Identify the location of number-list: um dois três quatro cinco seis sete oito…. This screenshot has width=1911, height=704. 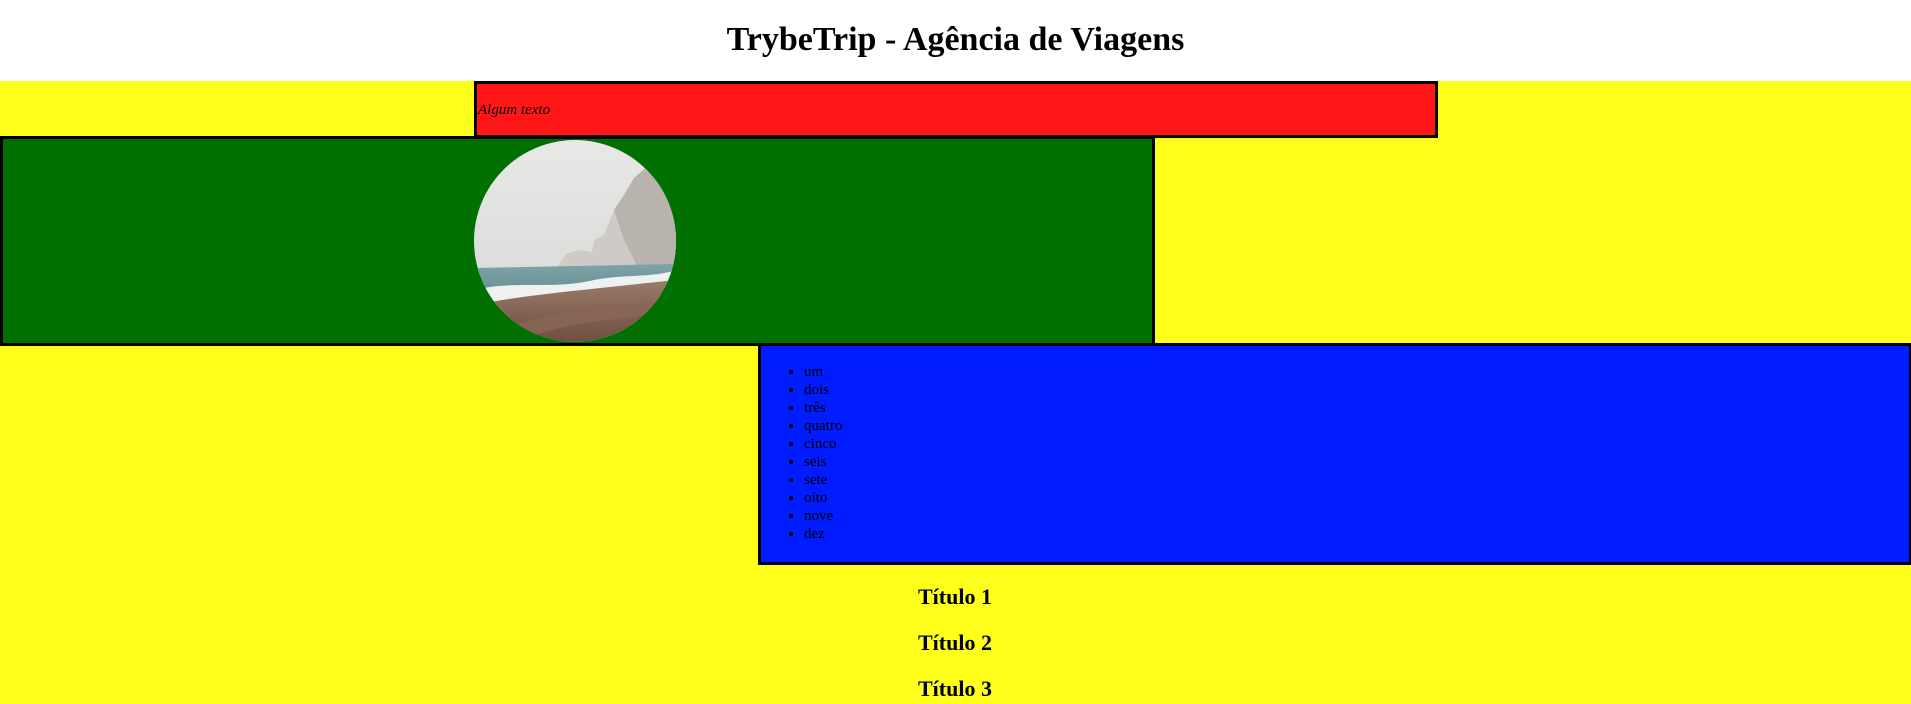
(823, 453).